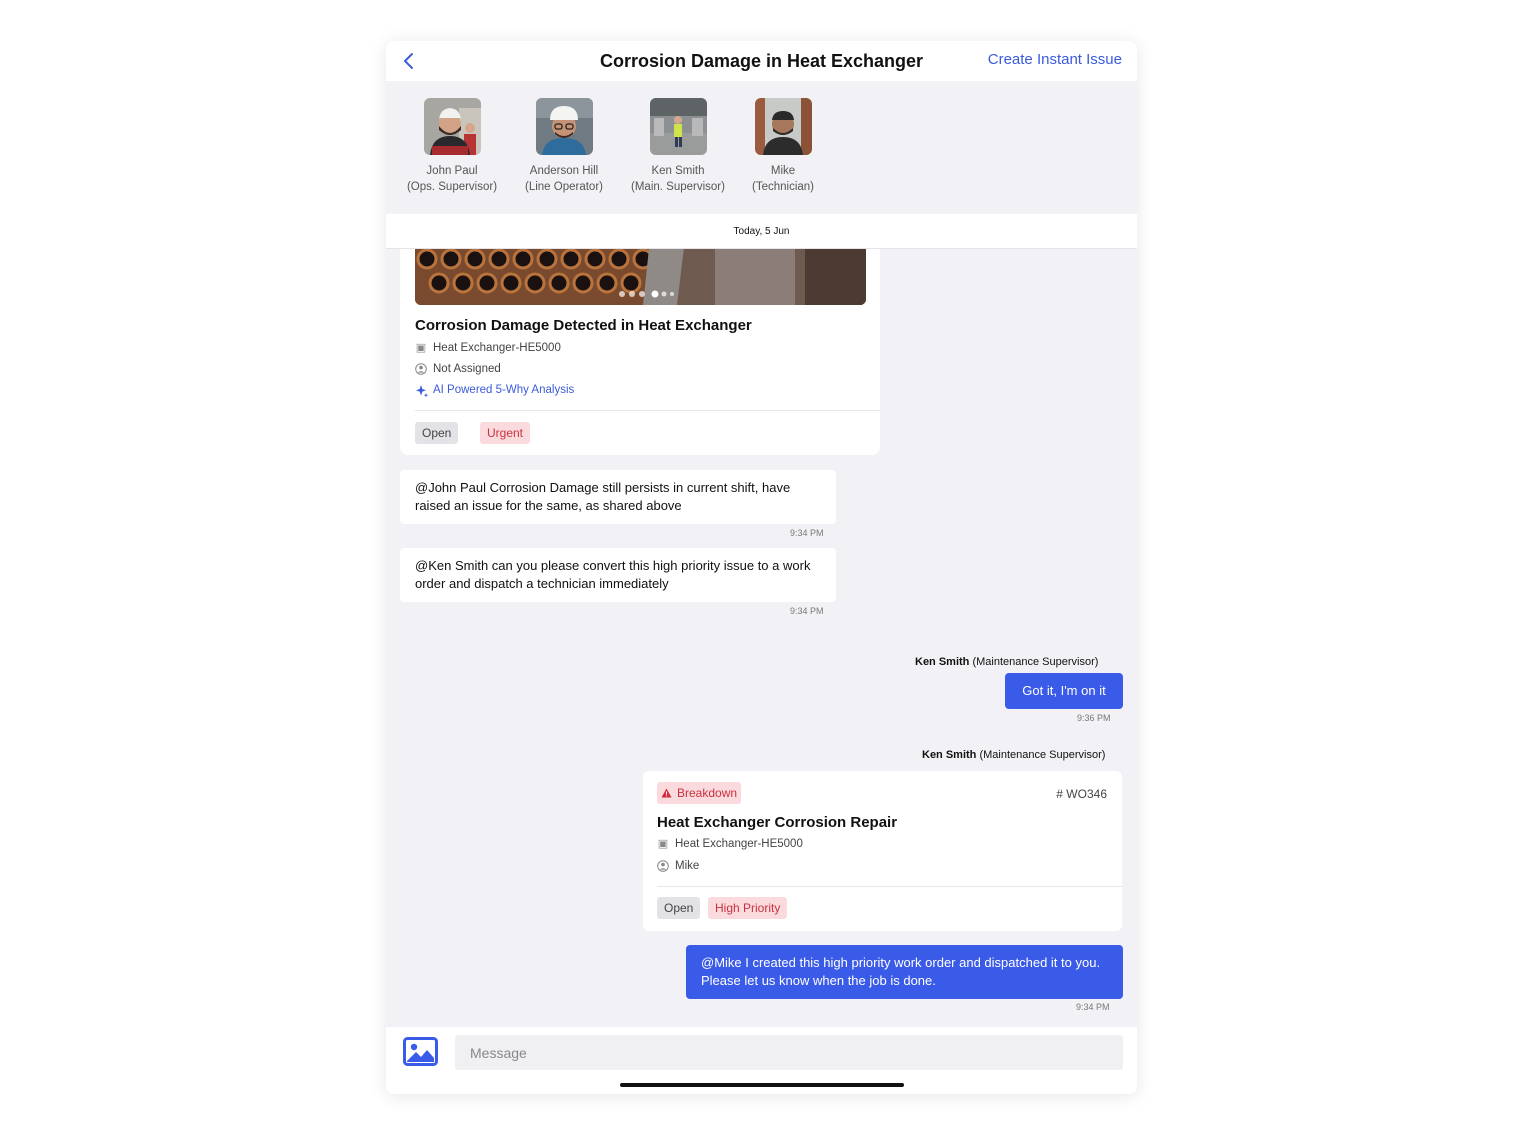  What do you see at coordinates (467, 369) in the screenshot?
I see `issue-assignee: Not Assigned` at bounding box center [467, 369].